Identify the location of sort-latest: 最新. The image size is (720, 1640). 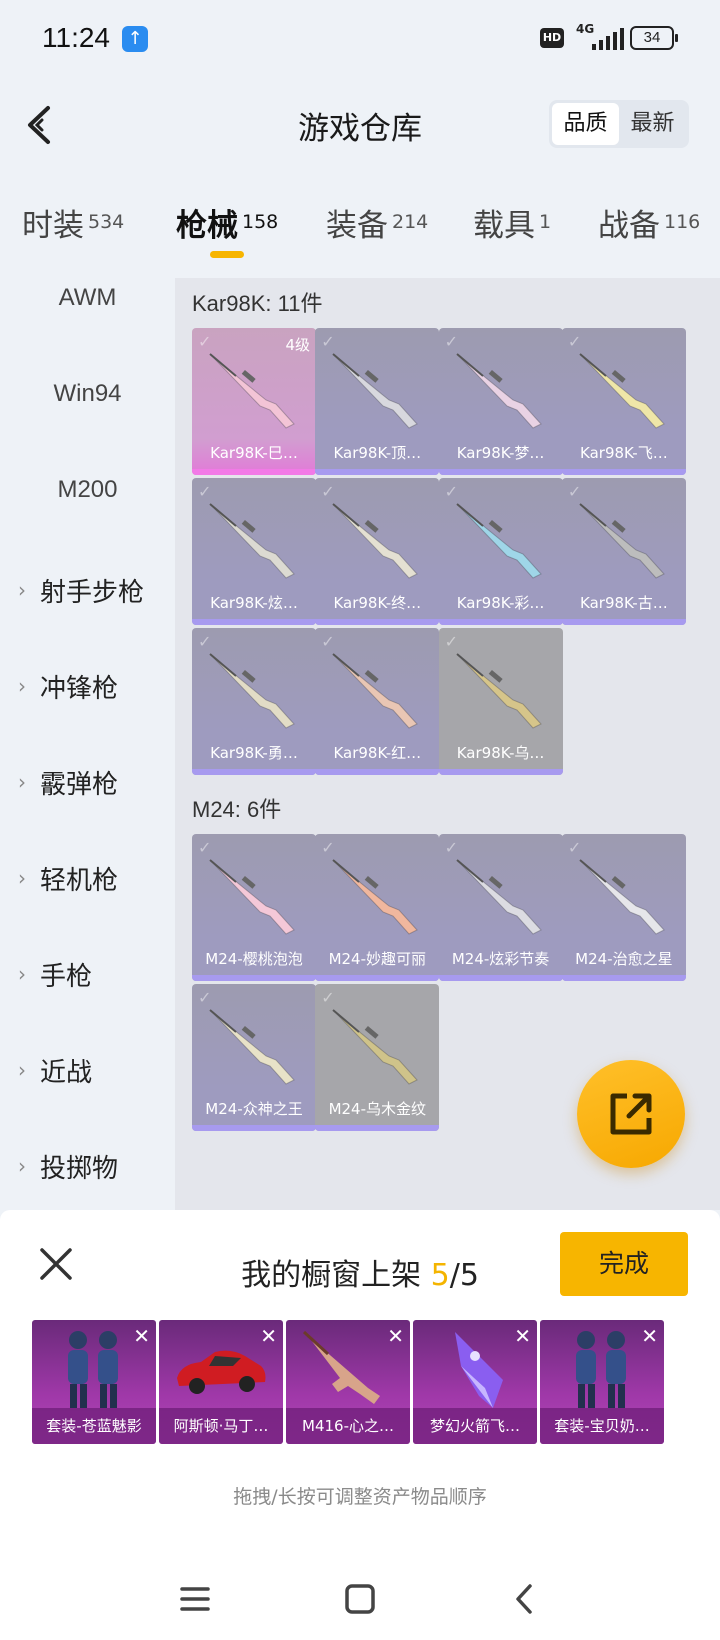
(652, 124).